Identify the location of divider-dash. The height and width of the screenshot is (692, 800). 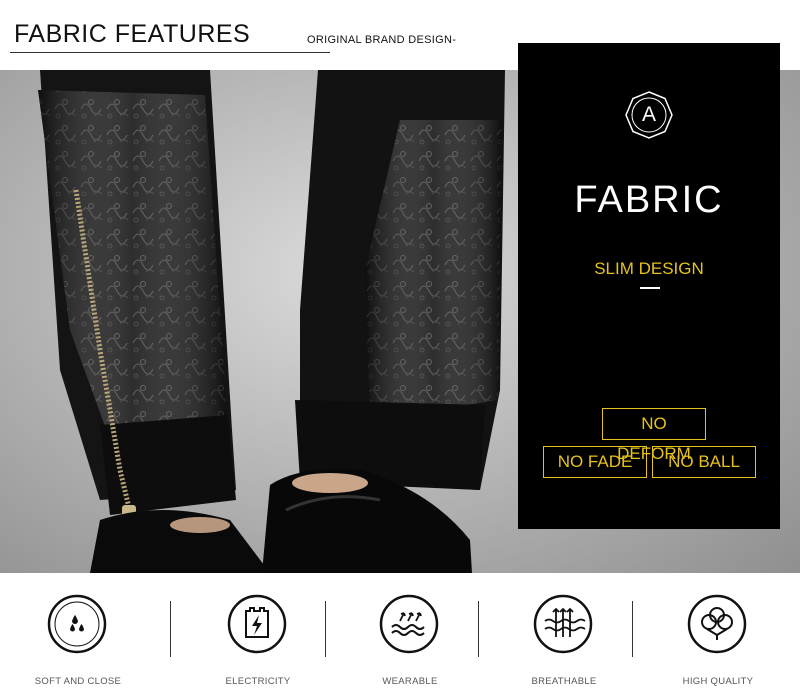
(650, 288).